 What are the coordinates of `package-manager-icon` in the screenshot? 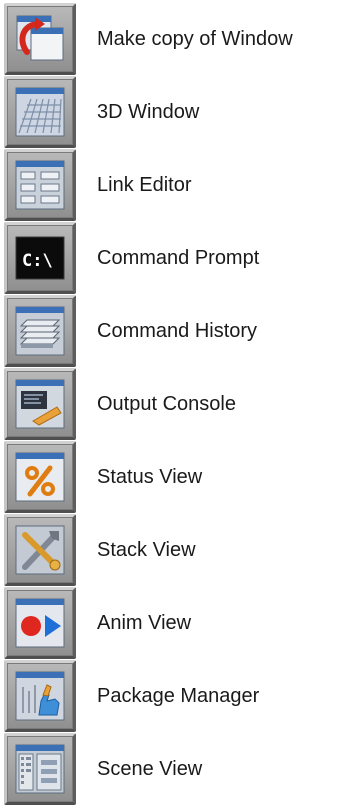 It's located at (40, 696).